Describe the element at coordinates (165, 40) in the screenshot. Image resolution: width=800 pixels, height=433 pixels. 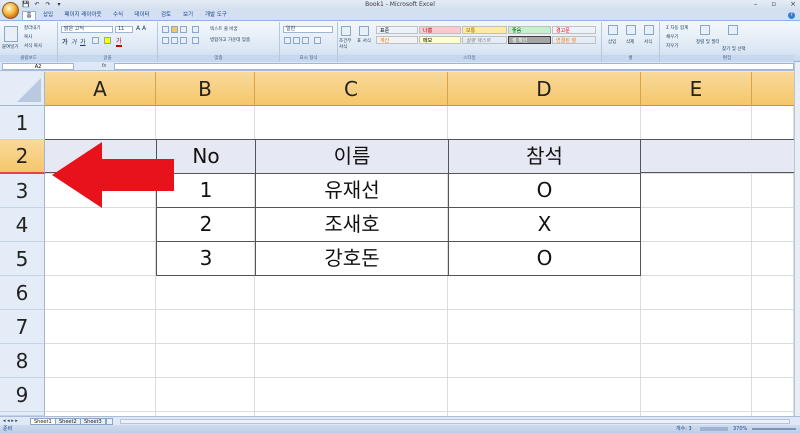
I see `align-left-icon` at that location.